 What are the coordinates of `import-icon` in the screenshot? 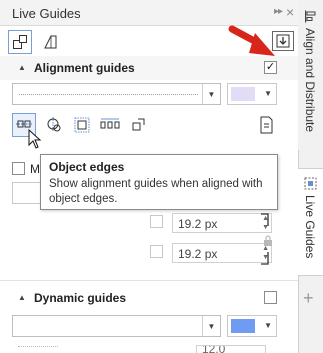 It's located at (283, 41).